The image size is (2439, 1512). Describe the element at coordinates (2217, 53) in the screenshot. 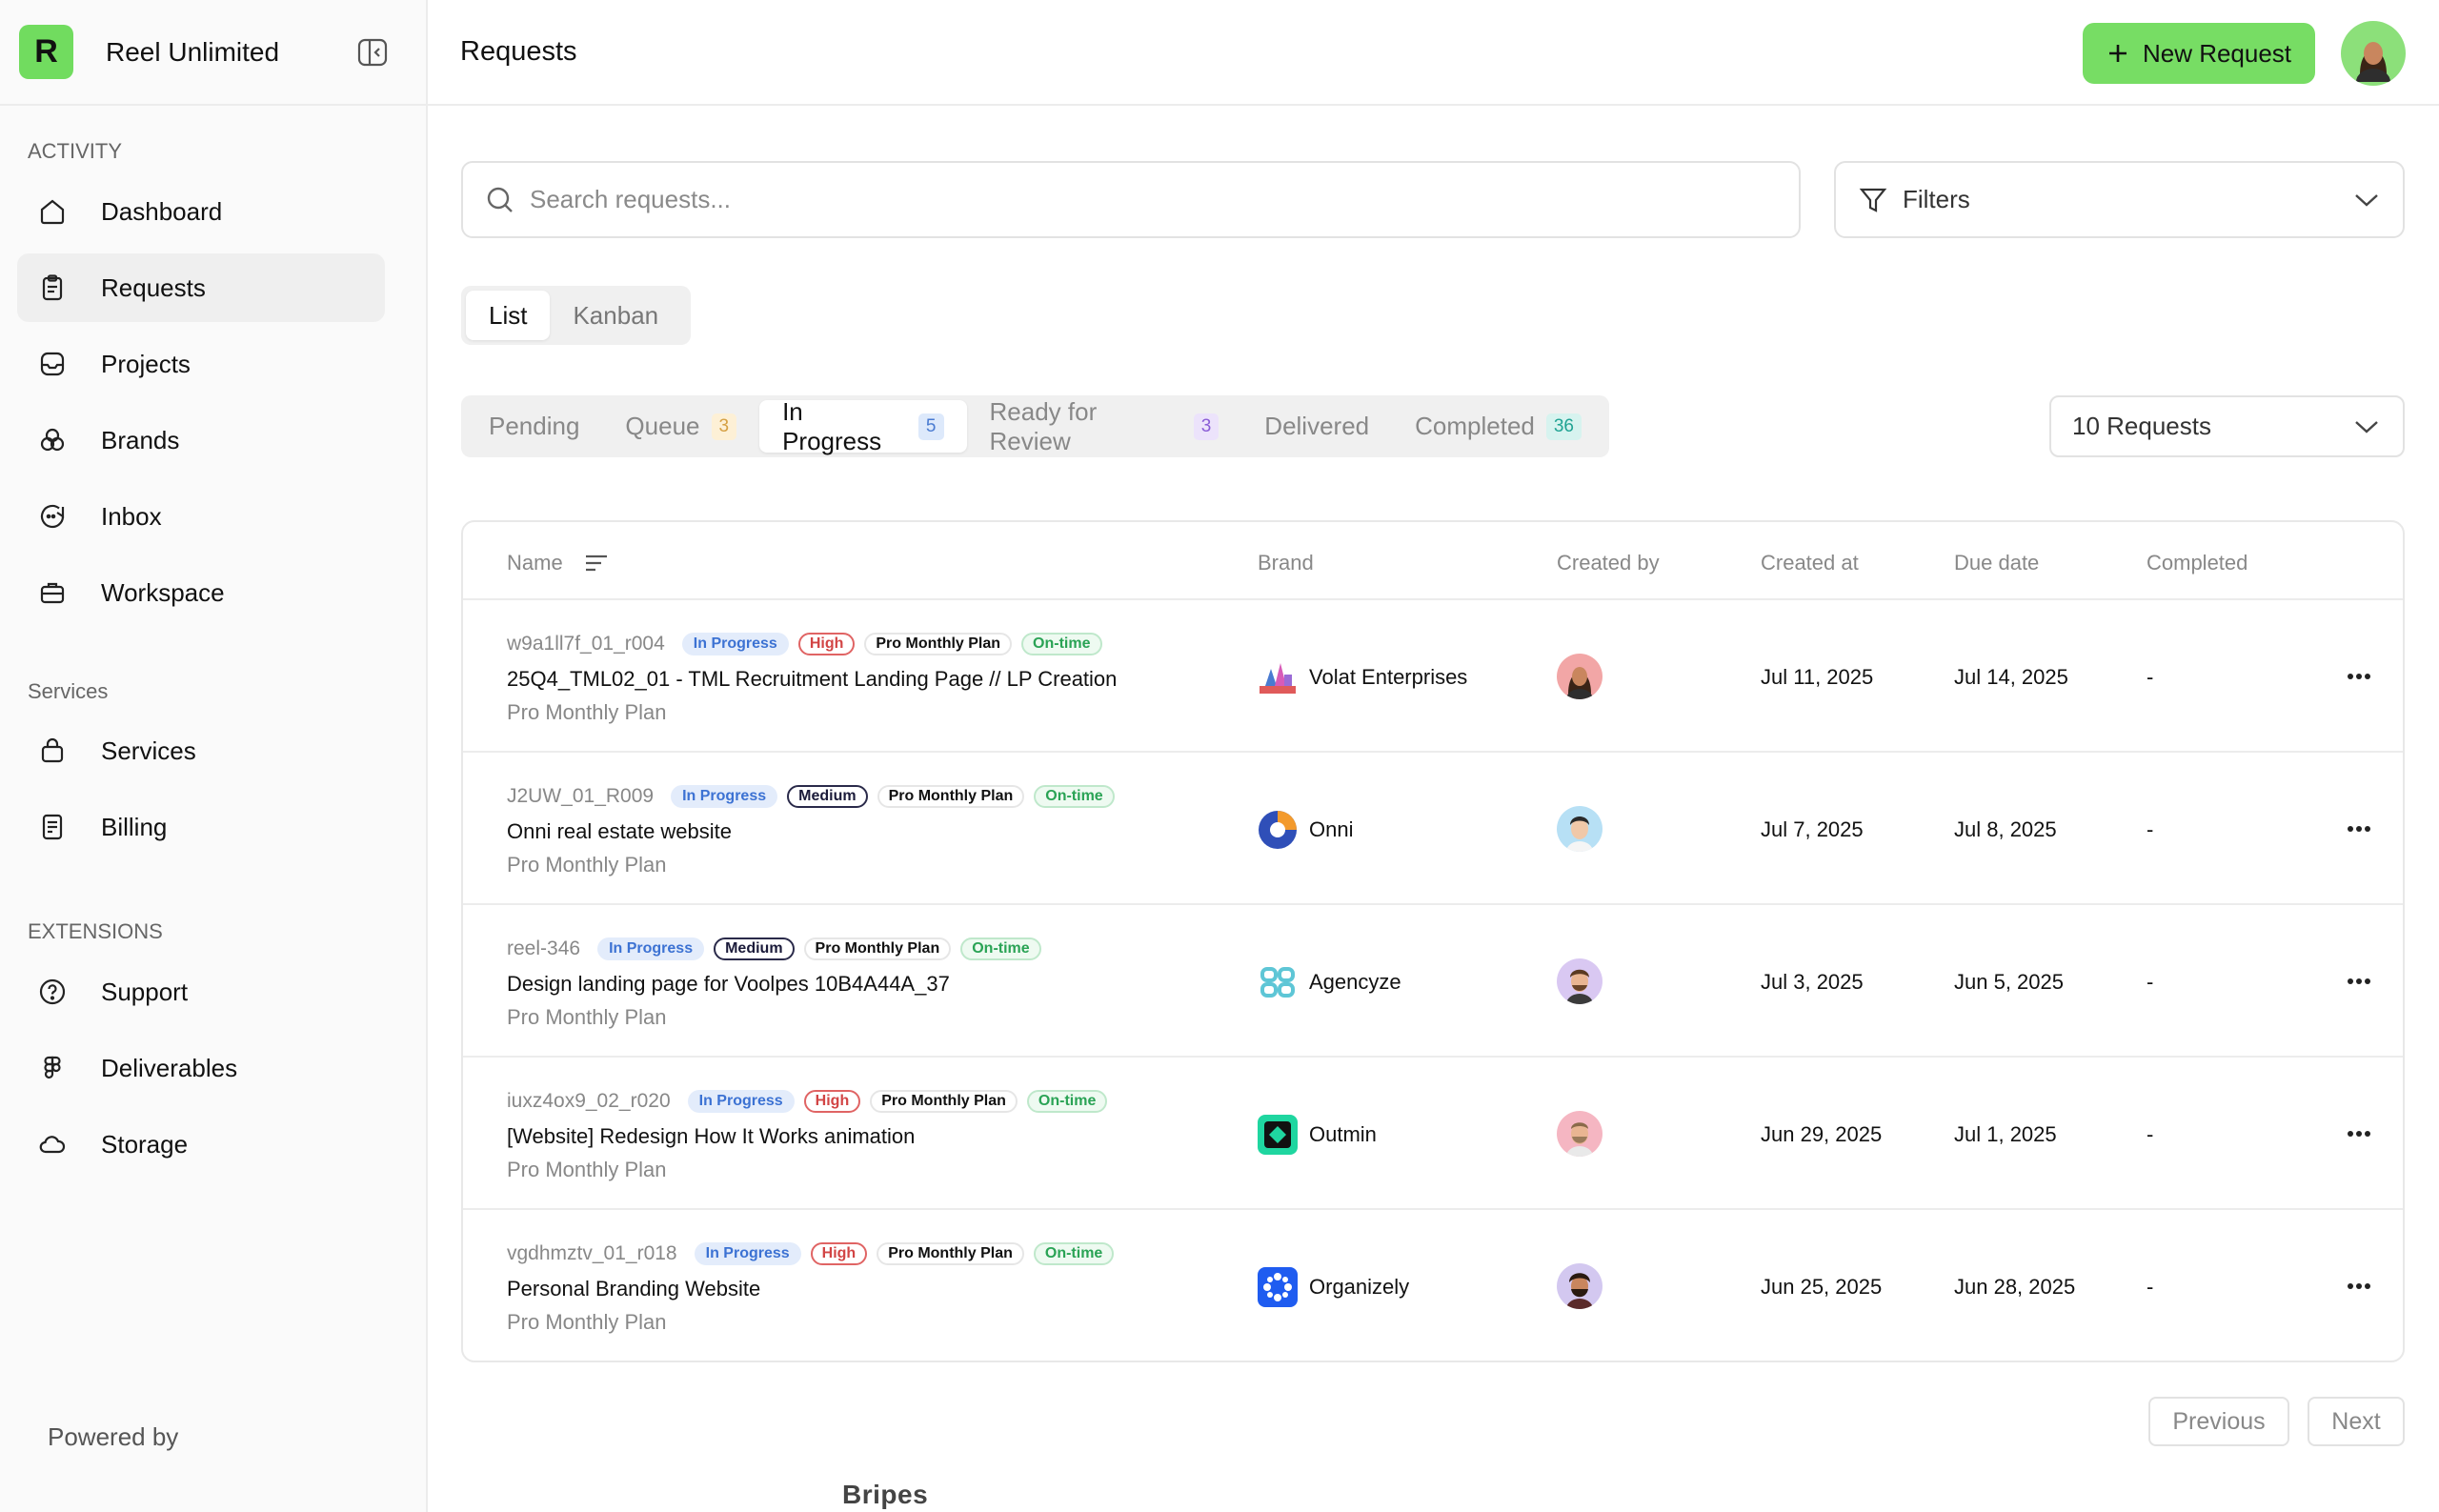

I see `new-request-label: New Request` at that location.